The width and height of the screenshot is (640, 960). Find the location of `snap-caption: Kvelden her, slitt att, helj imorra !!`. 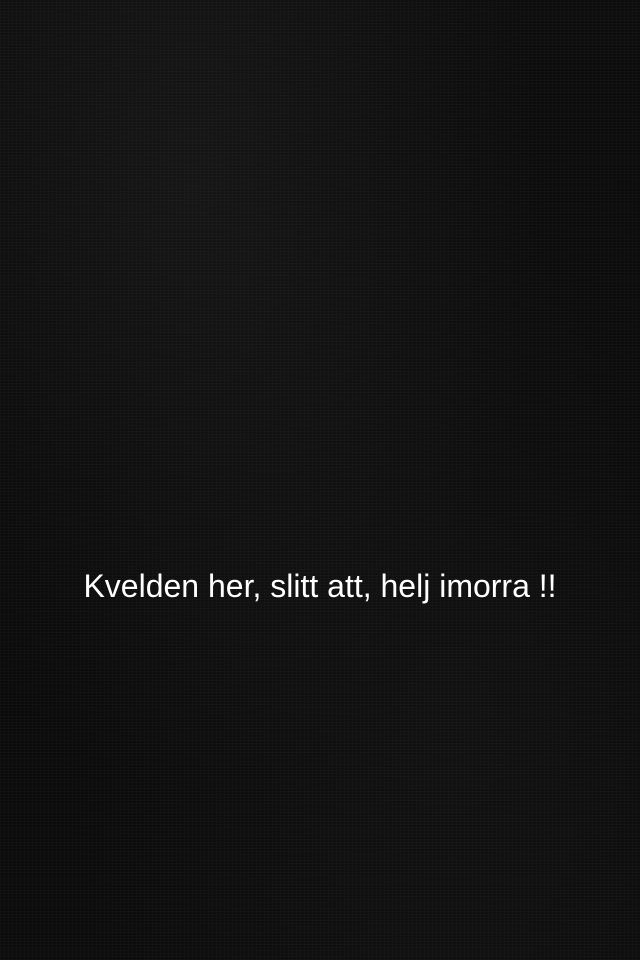

snap-caption: Kvelden her, slitt att, helj imorra !! is located at coordinates (320, 585).